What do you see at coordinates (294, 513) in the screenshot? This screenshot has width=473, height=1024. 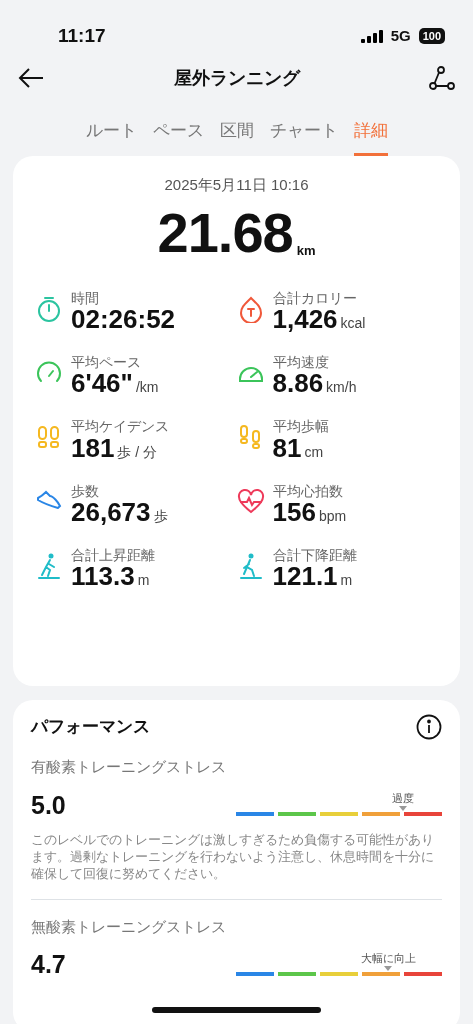 I see `metric-value: 156` at bounding box center [294, 513].